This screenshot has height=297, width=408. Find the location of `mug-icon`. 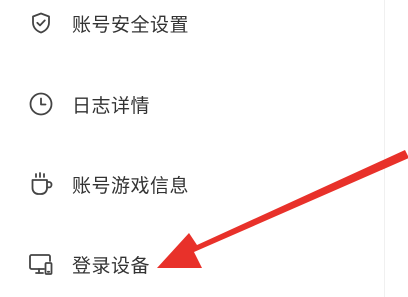

mug-icon is located at coordinates (41, 184).